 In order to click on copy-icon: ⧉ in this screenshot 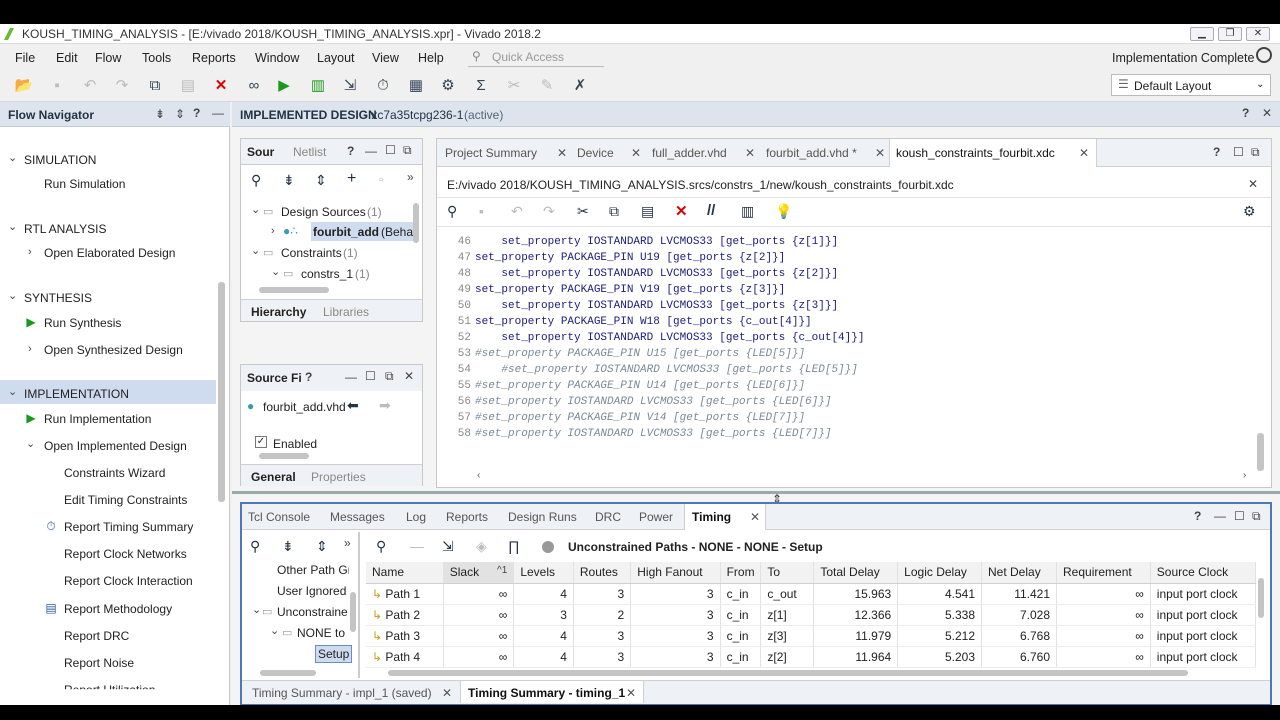, I will do `click(614, 211)`.